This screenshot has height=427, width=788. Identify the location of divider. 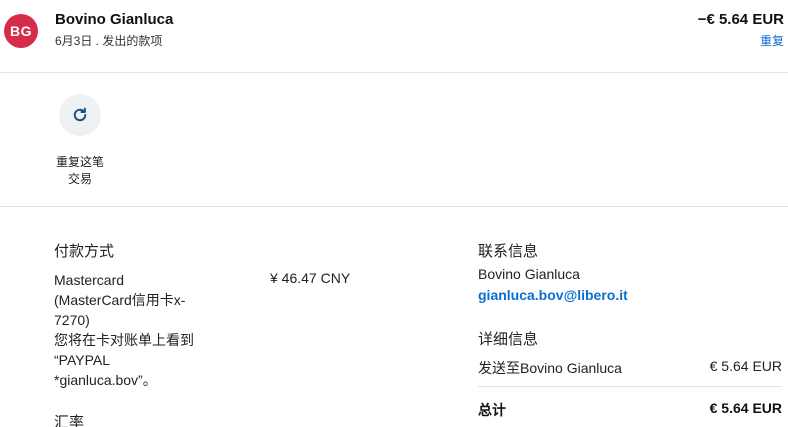
(630, 386).